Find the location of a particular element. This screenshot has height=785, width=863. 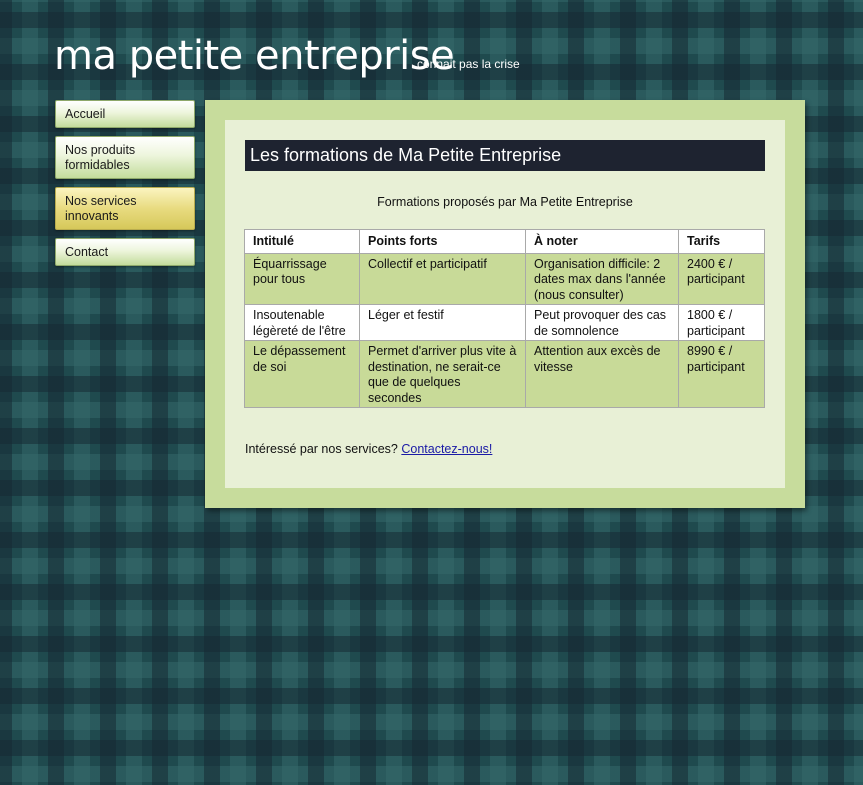

table-cell: Collectif et participatif is located at coordinates (442, 278).